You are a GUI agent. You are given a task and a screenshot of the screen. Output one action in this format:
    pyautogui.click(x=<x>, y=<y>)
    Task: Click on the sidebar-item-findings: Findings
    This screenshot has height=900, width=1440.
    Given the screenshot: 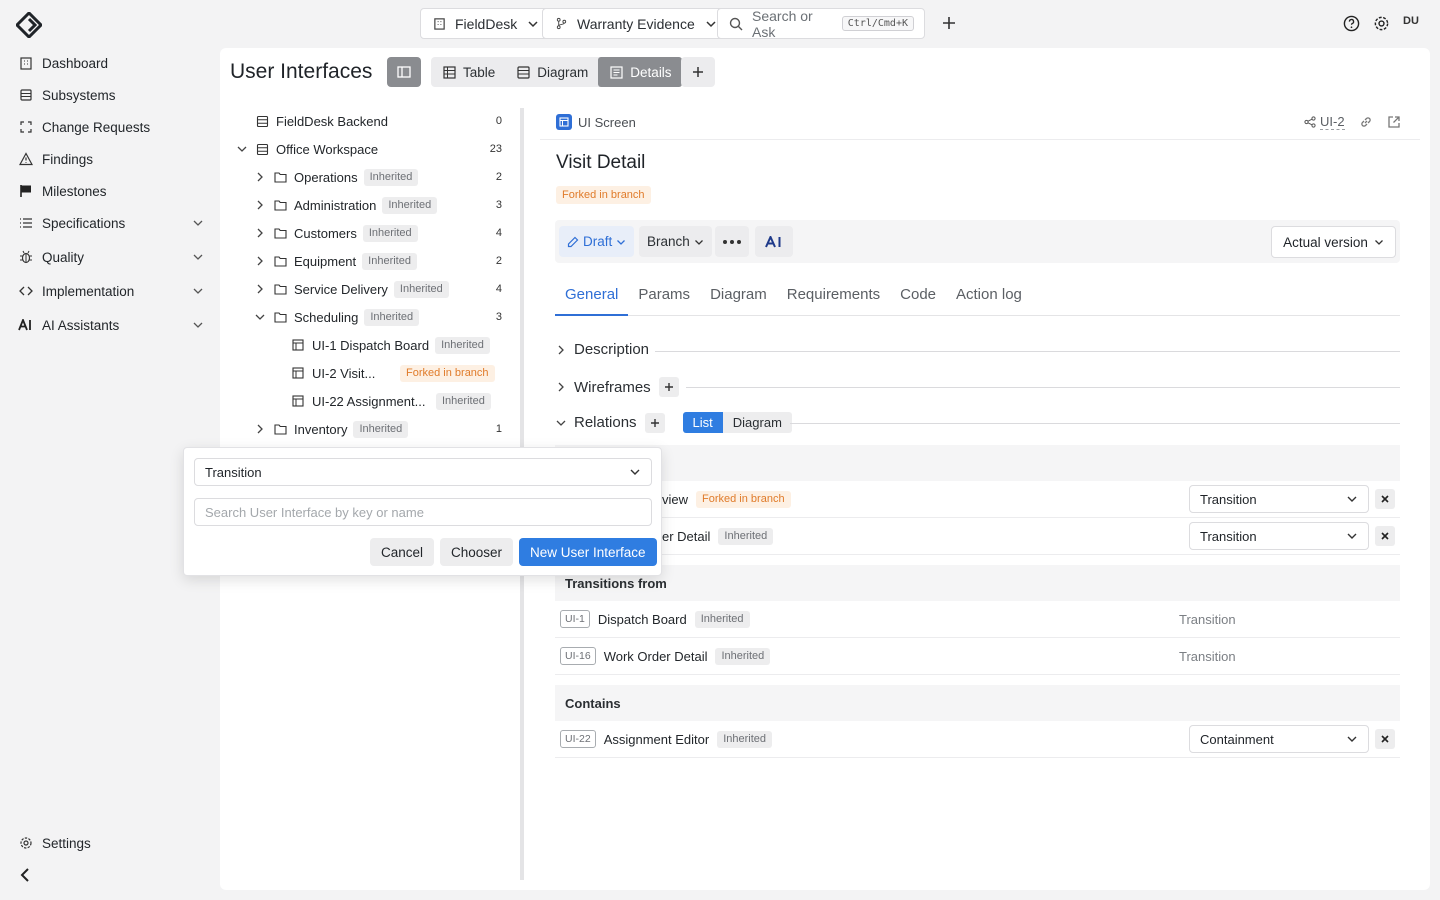 What is the action you would take?
    pyautogui.click(x=111, y=159)
    